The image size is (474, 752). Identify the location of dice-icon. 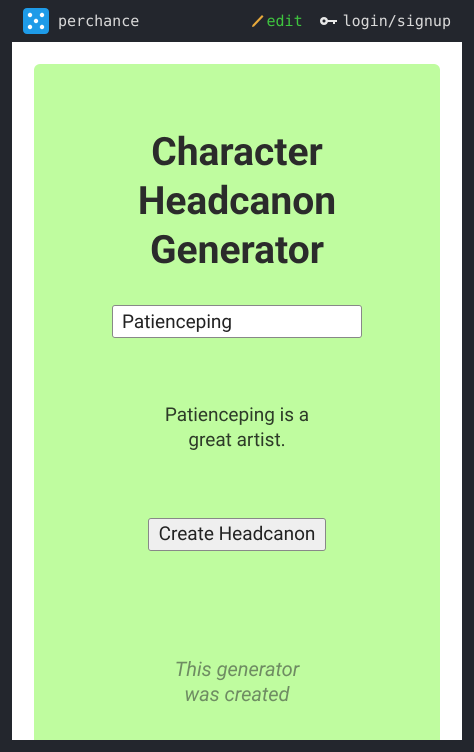
(36, 21).